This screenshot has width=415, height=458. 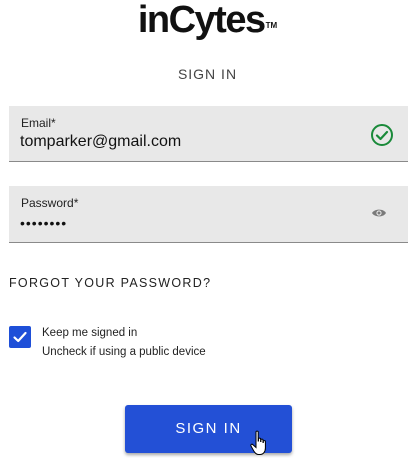 I want to click on checkmark-icon, so click(x=20, y=337).